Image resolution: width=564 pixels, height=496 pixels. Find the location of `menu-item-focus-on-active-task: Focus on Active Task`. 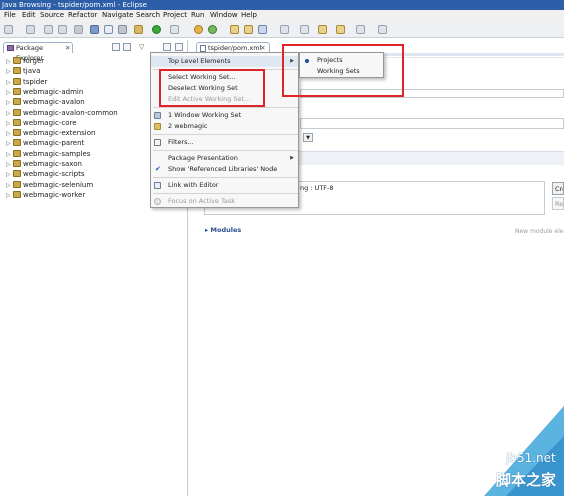

menu-item-focus-on-active-task: Focus on Active Task is located at coordinates (224, 201).